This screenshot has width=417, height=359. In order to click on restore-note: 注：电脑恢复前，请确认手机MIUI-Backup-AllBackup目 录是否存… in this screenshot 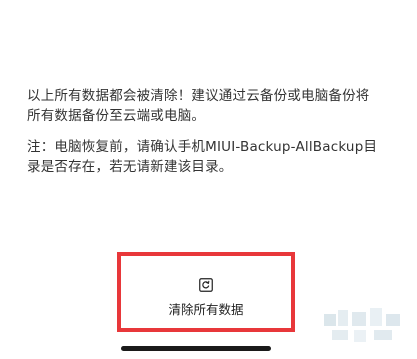, I will do `click(209, 157)`.